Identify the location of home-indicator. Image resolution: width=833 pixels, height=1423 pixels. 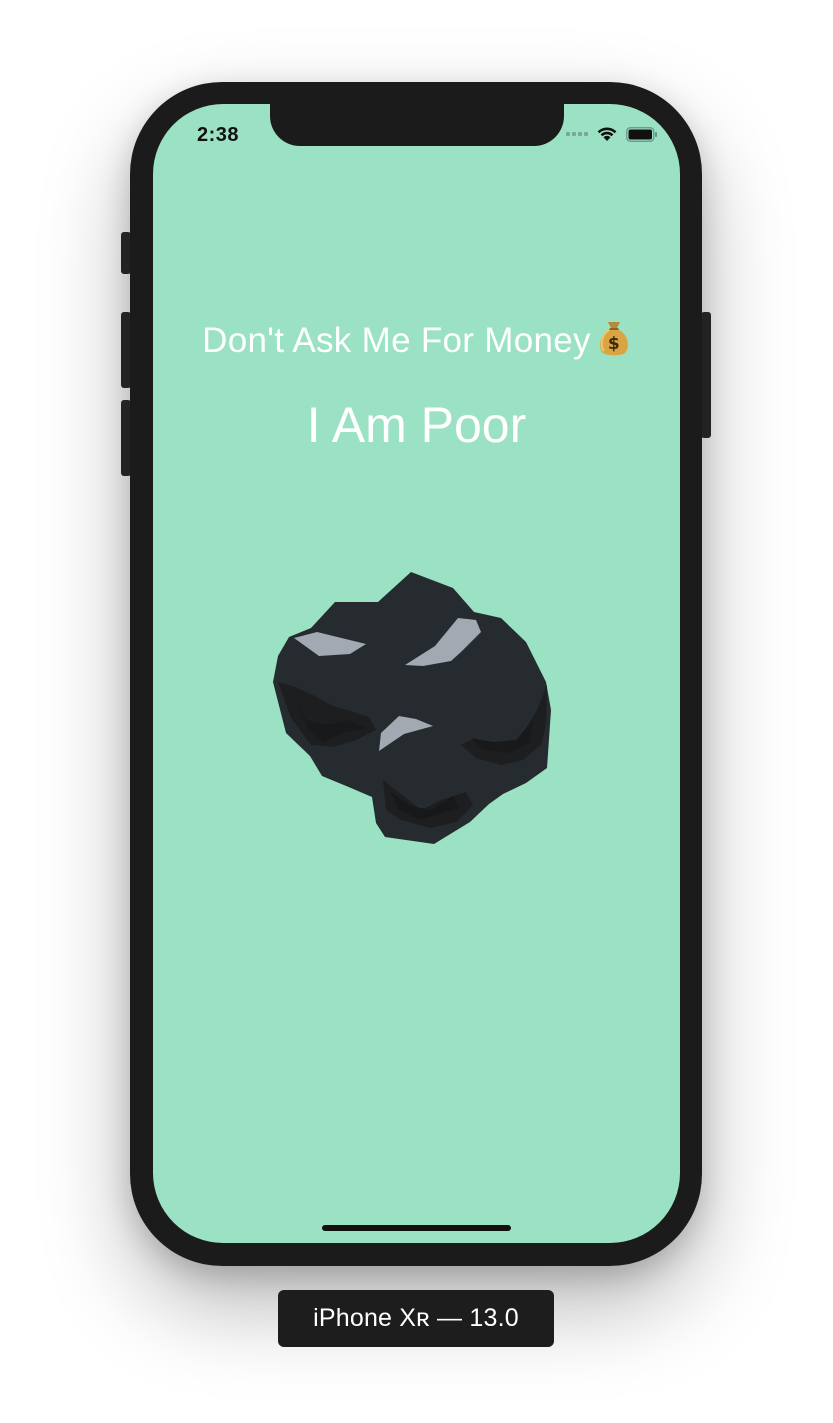
(416, 1228).